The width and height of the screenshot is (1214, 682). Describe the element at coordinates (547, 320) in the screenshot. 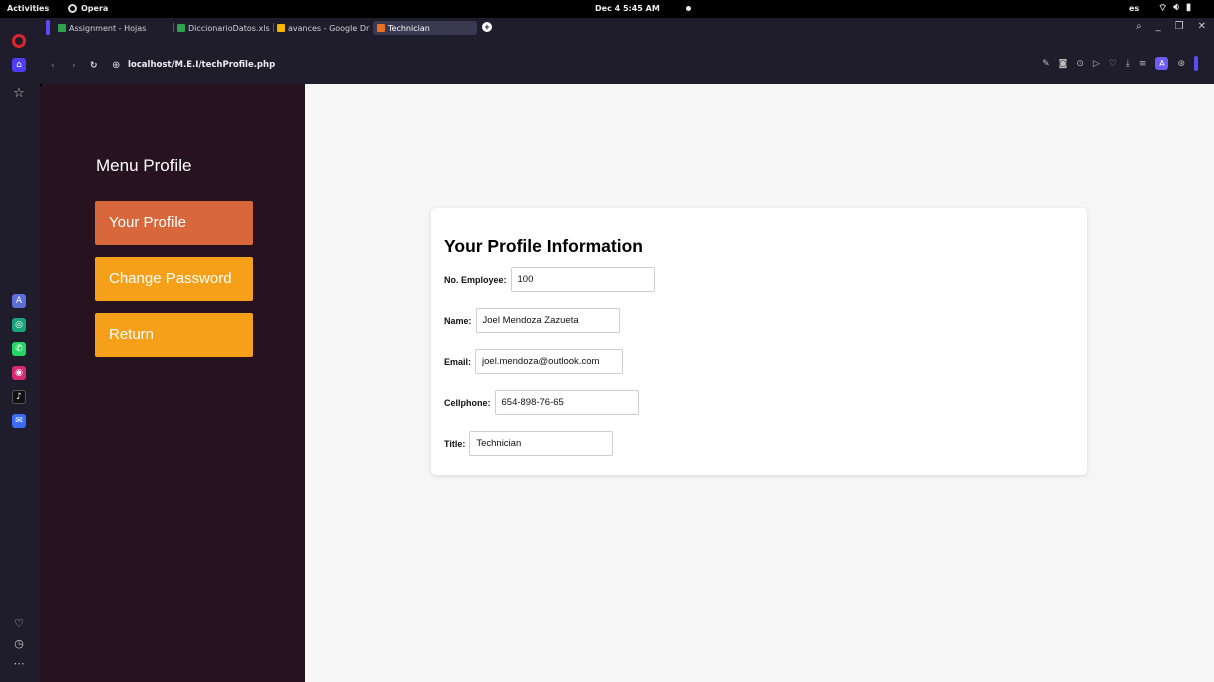

I see `name-input` at that location.